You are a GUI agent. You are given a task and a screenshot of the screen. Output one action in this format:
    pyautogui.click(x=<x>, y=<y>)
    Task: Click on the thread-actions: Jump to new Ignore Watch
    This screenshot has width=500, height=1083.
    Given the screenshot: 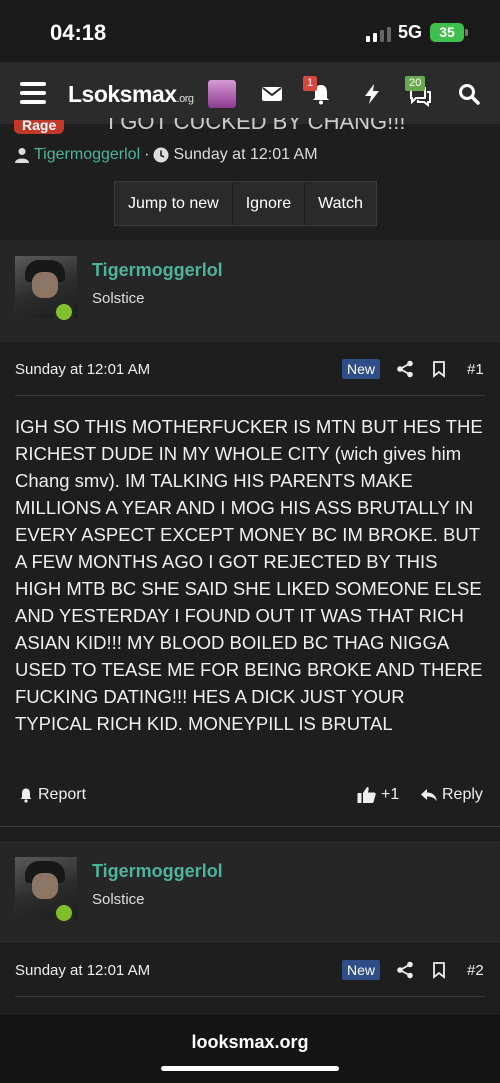 What is the action you would take?
    pyautogui.click(x=245, y=203)
    